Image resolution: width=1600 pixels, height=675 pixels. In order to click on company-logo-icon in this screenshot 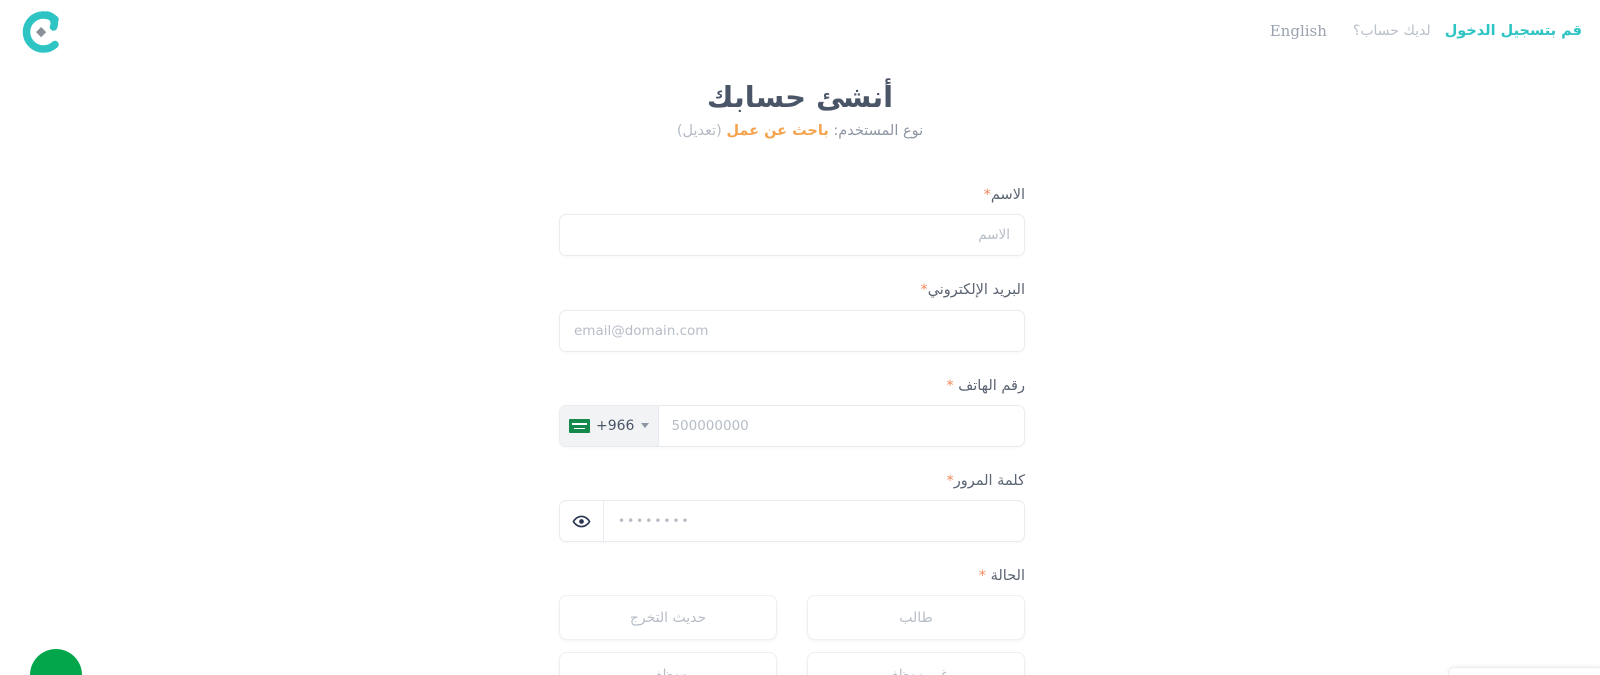, I will do `click(40, 32)`.